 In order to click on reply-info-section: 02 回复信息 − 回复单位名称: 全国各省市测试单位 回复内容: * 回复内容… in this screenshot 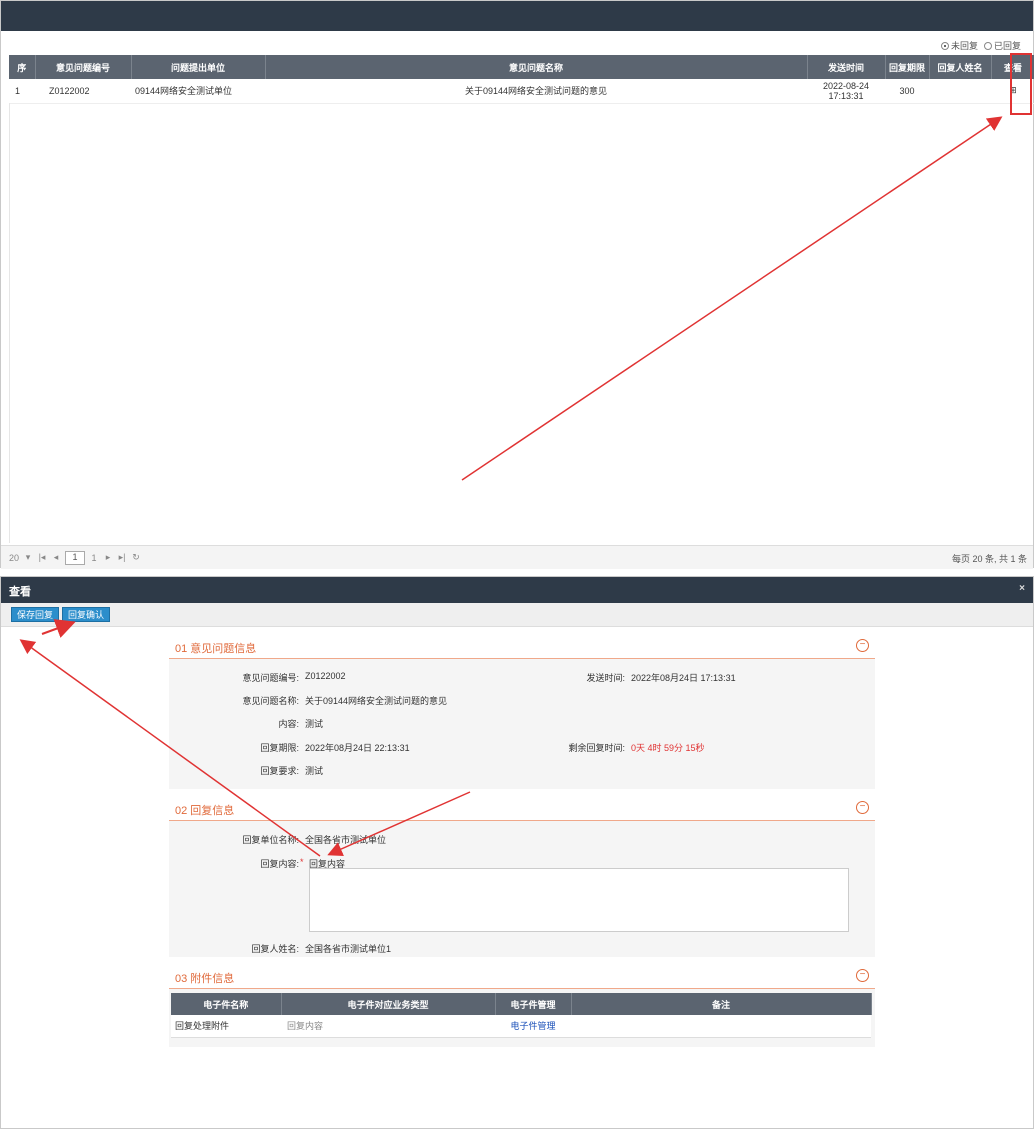, I will do `click(522, 876)`.